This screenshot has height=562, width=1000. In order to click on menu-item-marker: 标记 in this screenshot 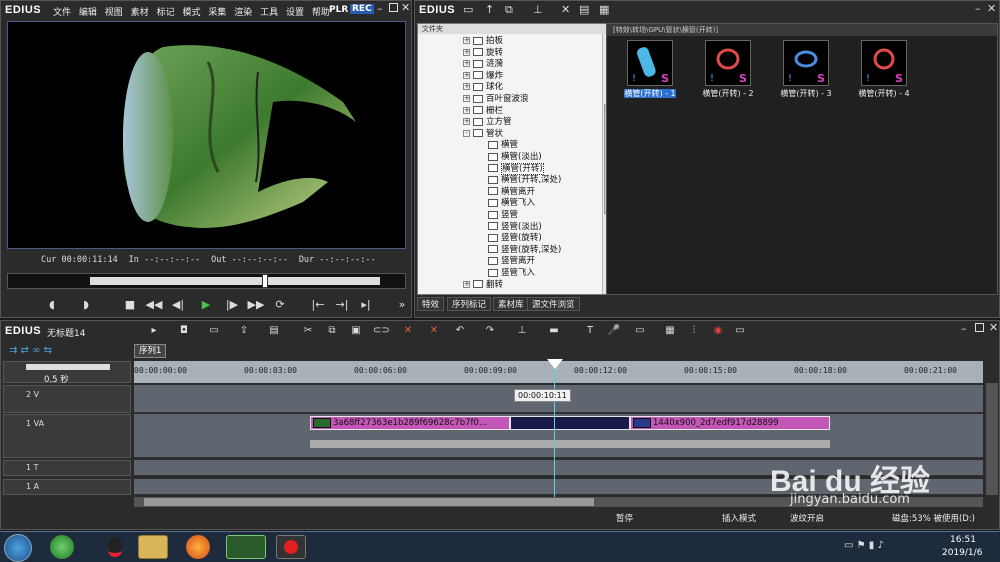, I will do `click(166, 13)`.